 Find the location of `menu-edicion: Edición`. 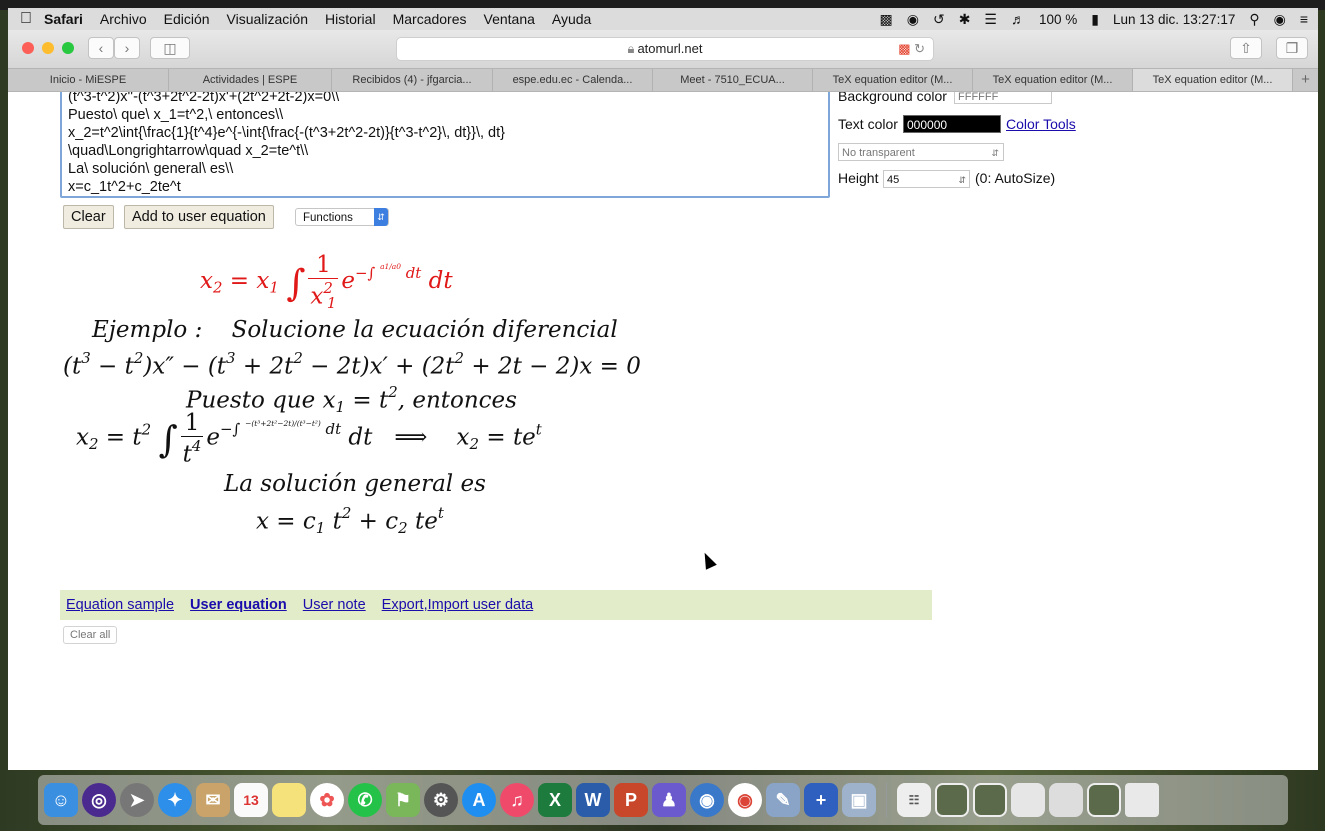

menu-edicion: Edición is located at coordinates (187, 19).